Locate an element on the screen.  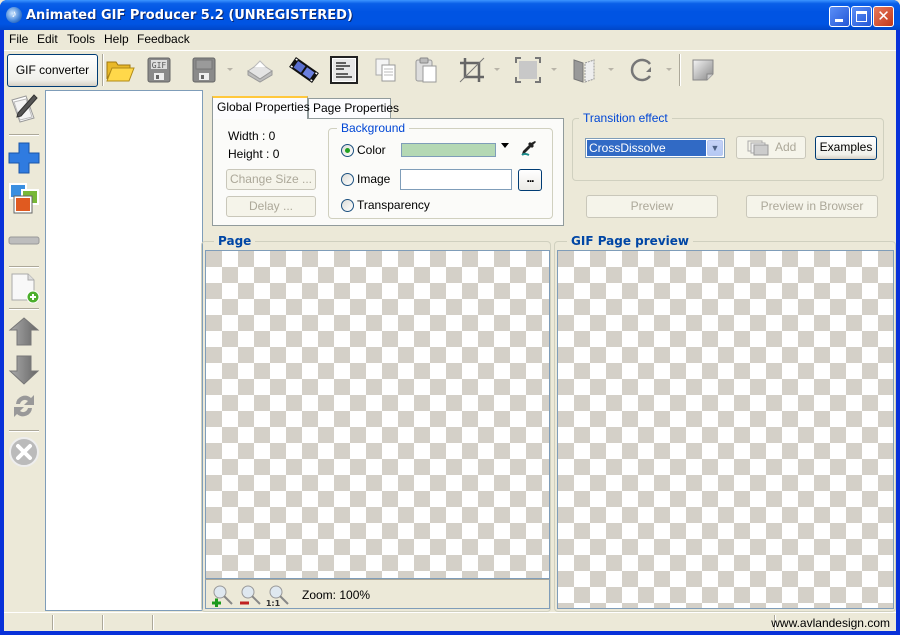
save-icon is located at coordinates (204, 70).